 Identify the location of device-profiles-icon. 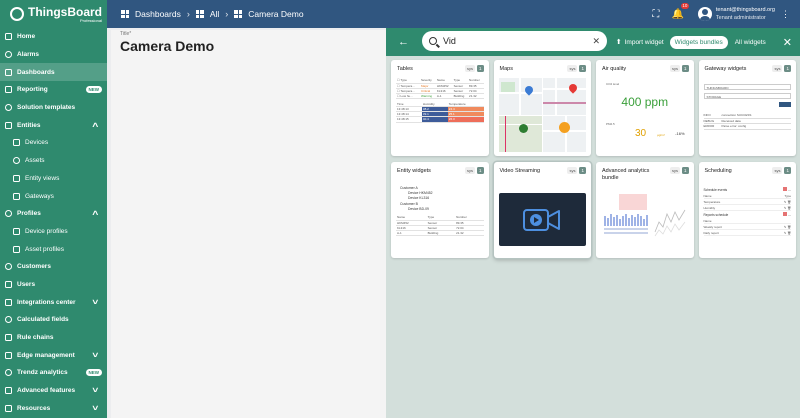
(16, 231).